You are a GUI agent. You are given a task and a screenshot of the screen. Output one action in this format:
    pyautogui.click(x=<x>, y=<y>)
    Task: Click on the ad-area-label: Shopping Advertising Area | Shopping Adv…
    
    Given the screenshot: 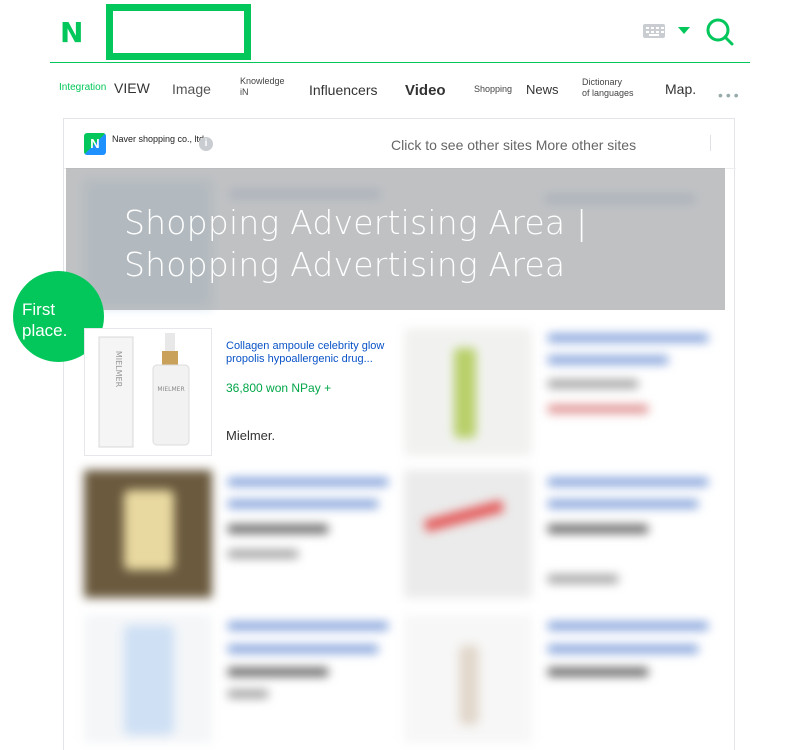 What is the action you would take?
    pyautogui.click(x=355, y=244)
    